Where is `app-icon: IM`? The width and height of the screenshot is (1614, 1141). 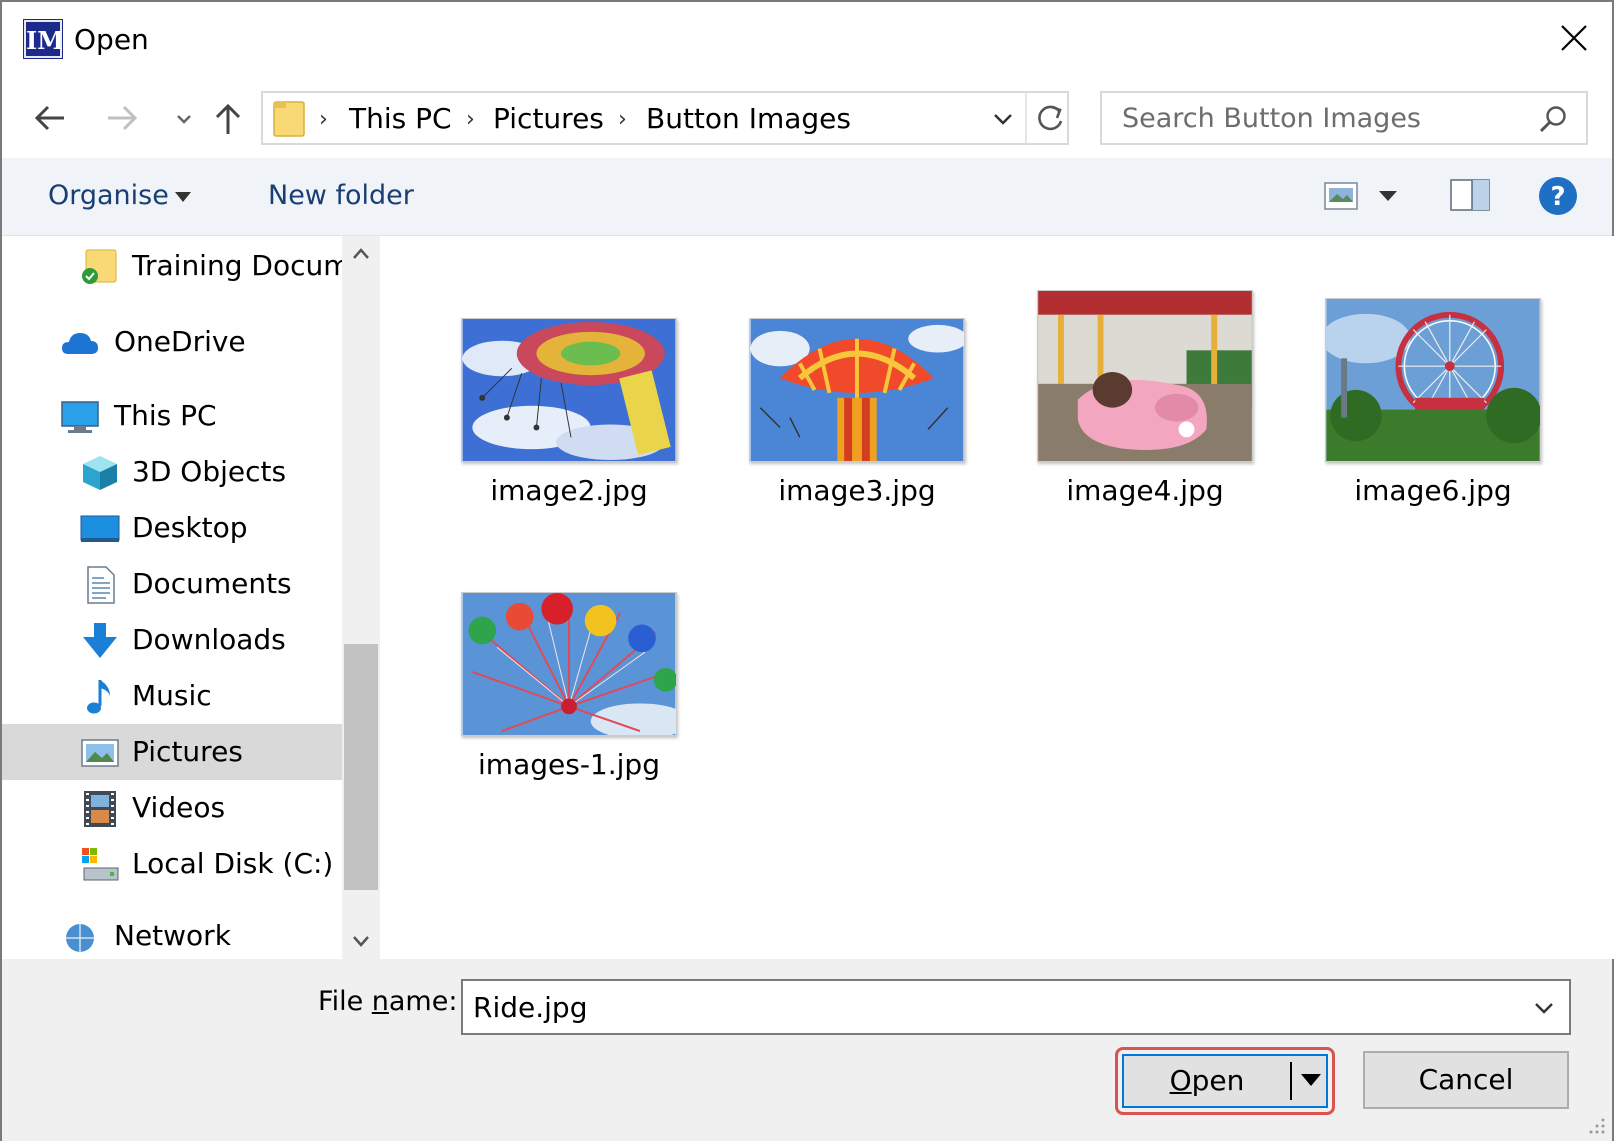 app-icon: IM is located at coordinates (43, 39).